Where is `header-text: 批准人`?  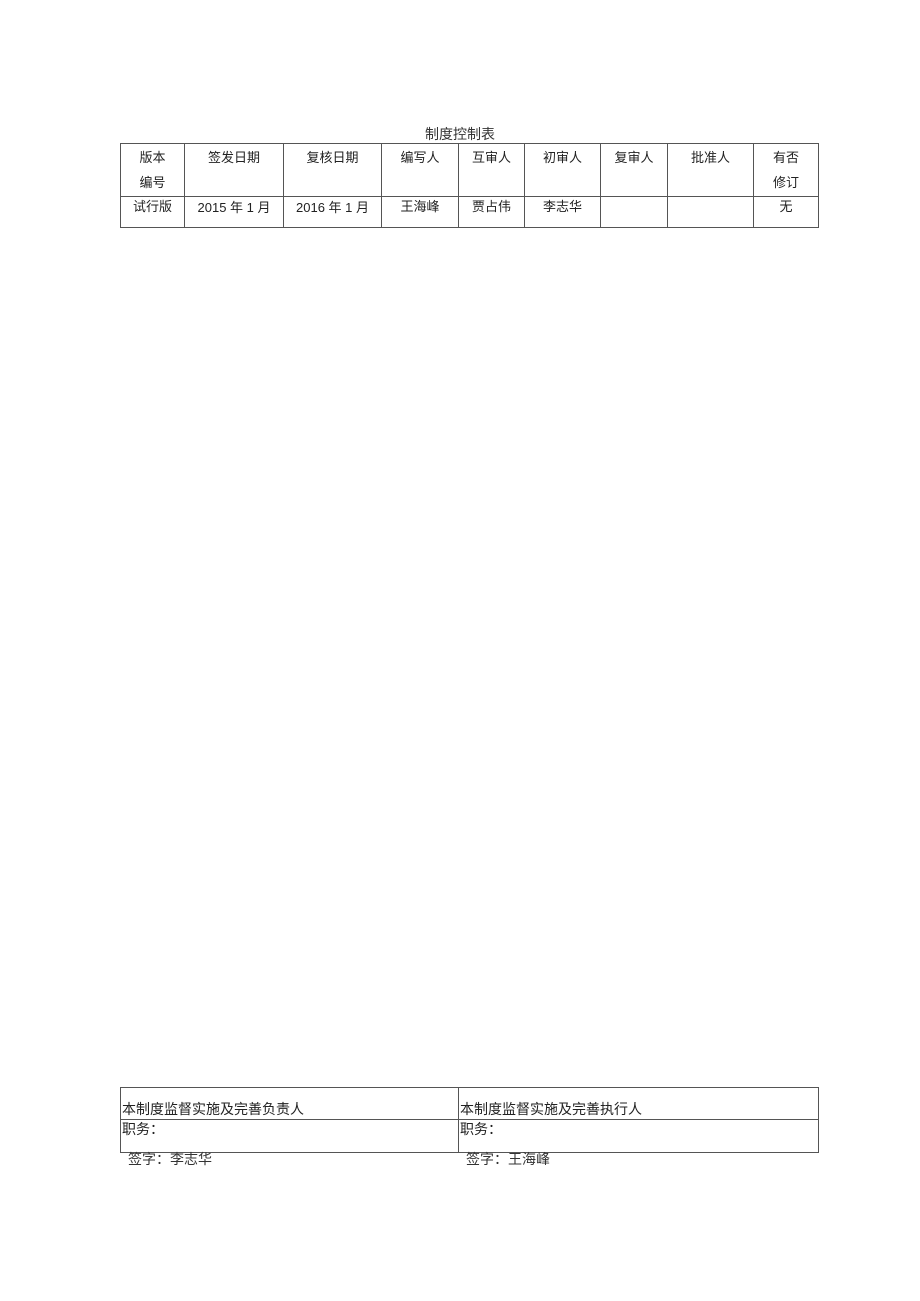
header-text: 批准人 is located at coordinates (710, 158).